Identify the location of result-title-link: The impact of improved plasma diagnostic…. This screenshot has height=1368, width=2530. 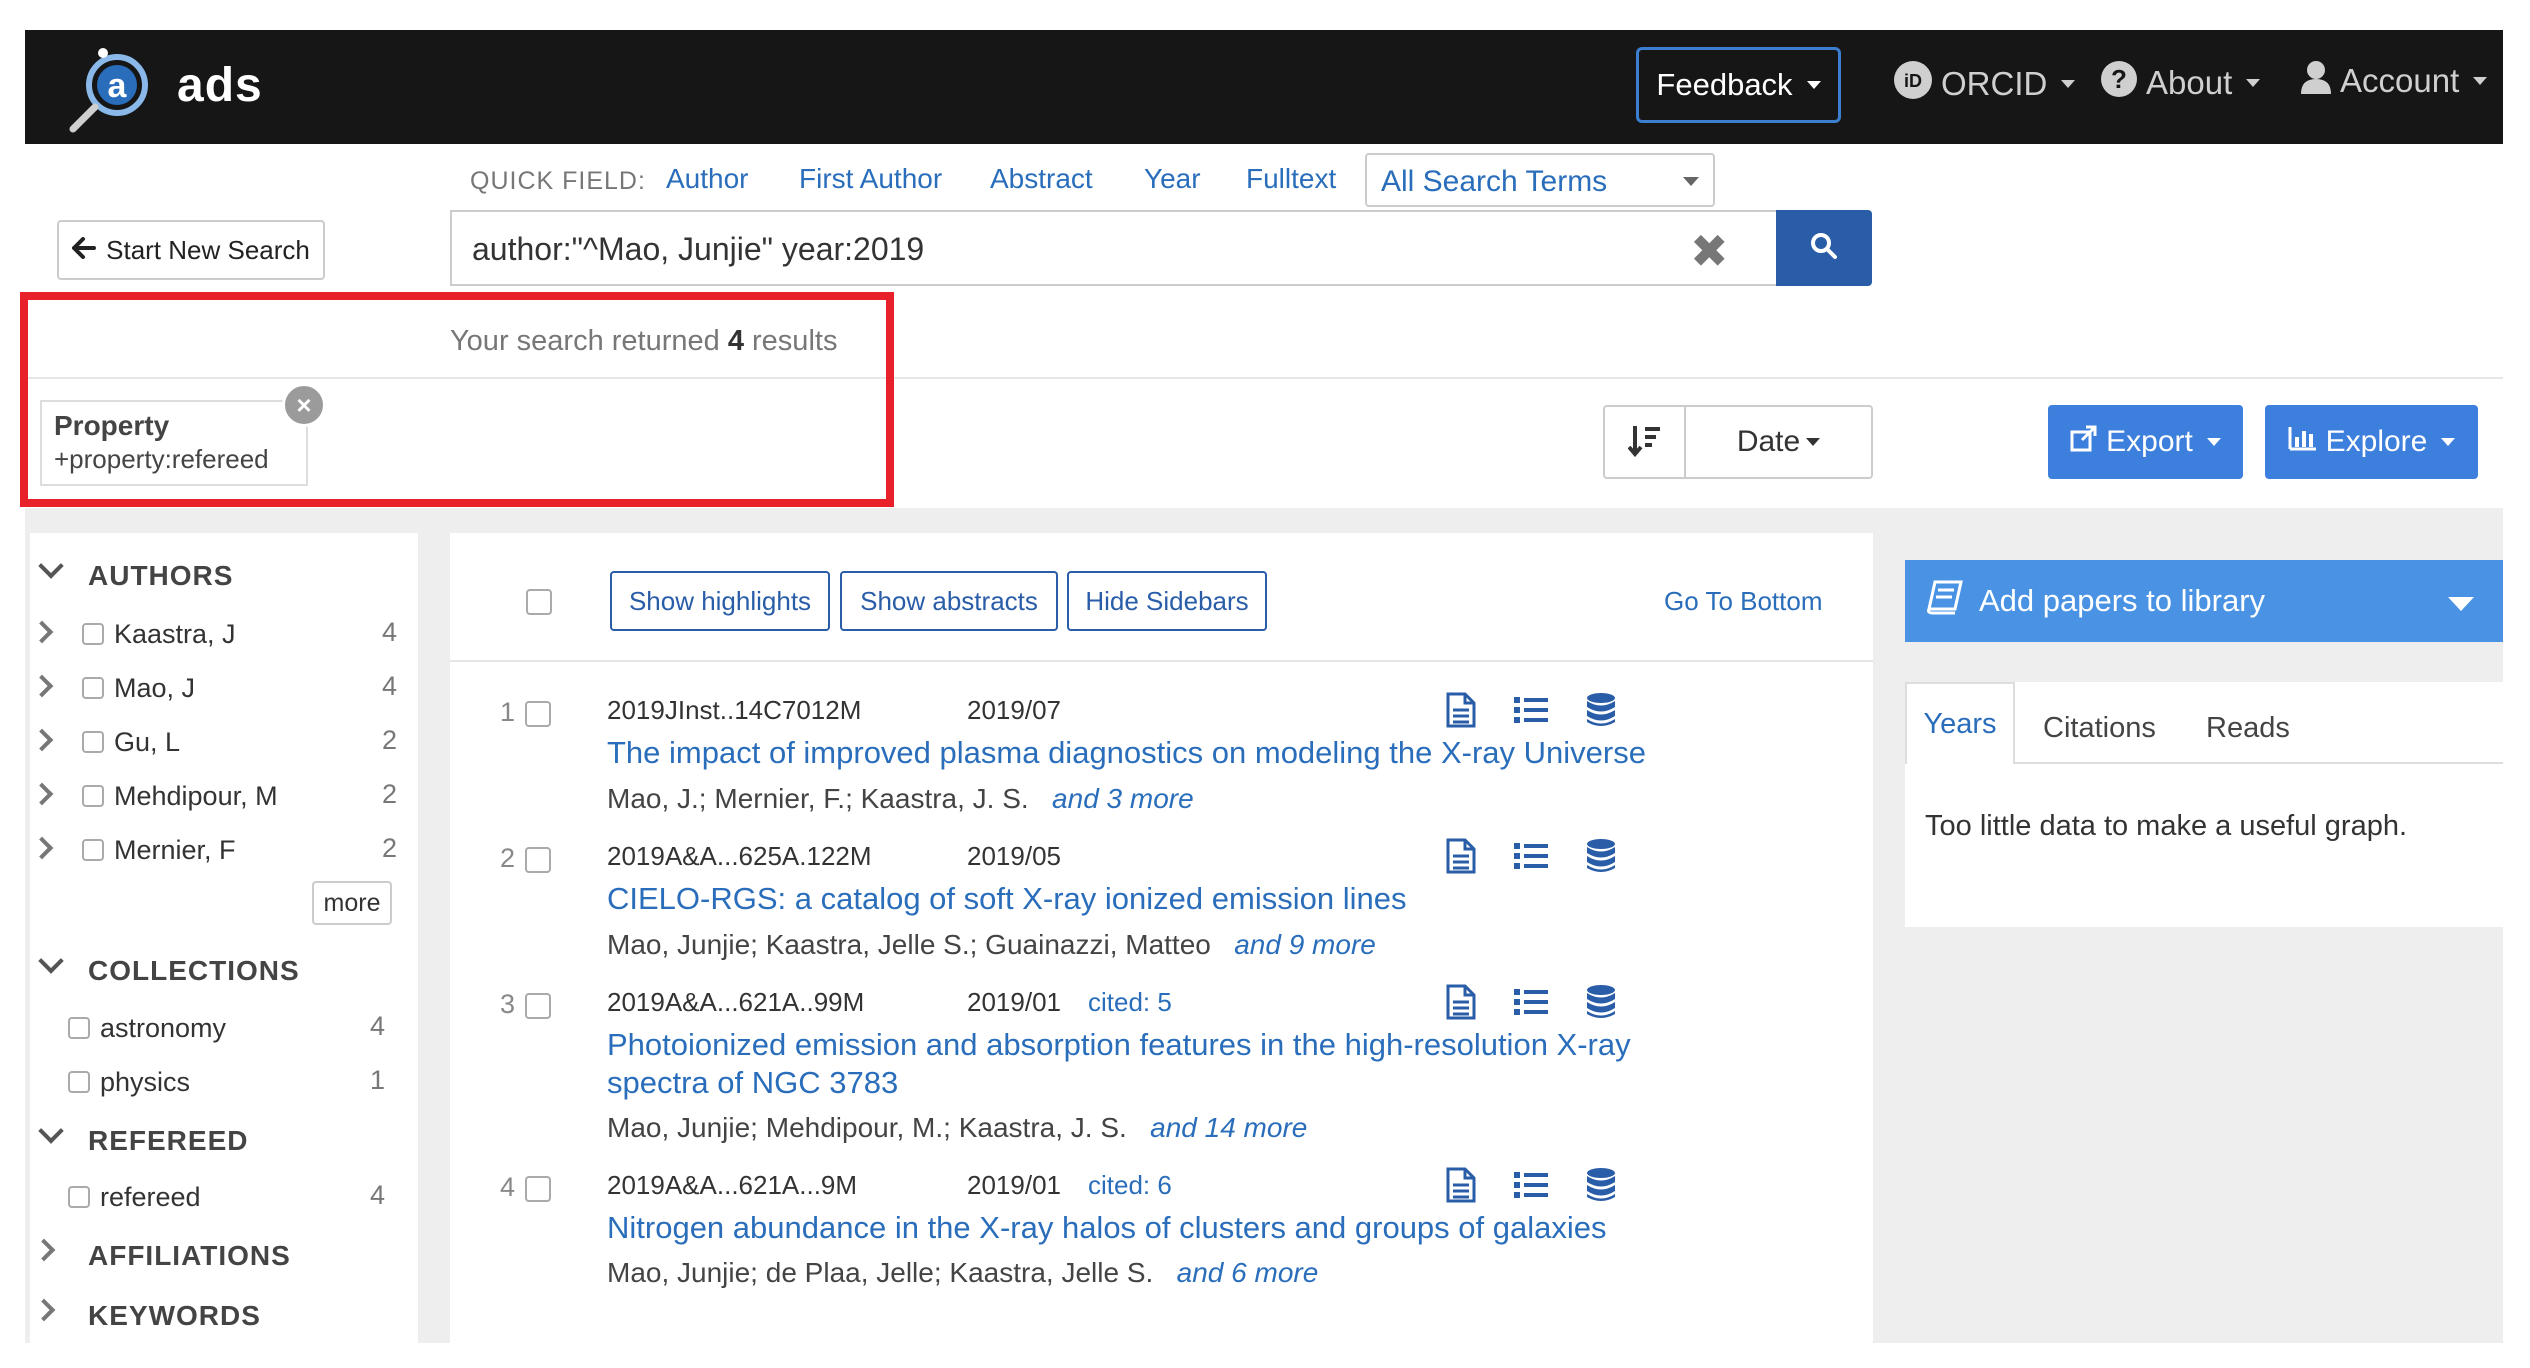
(1126, 753).